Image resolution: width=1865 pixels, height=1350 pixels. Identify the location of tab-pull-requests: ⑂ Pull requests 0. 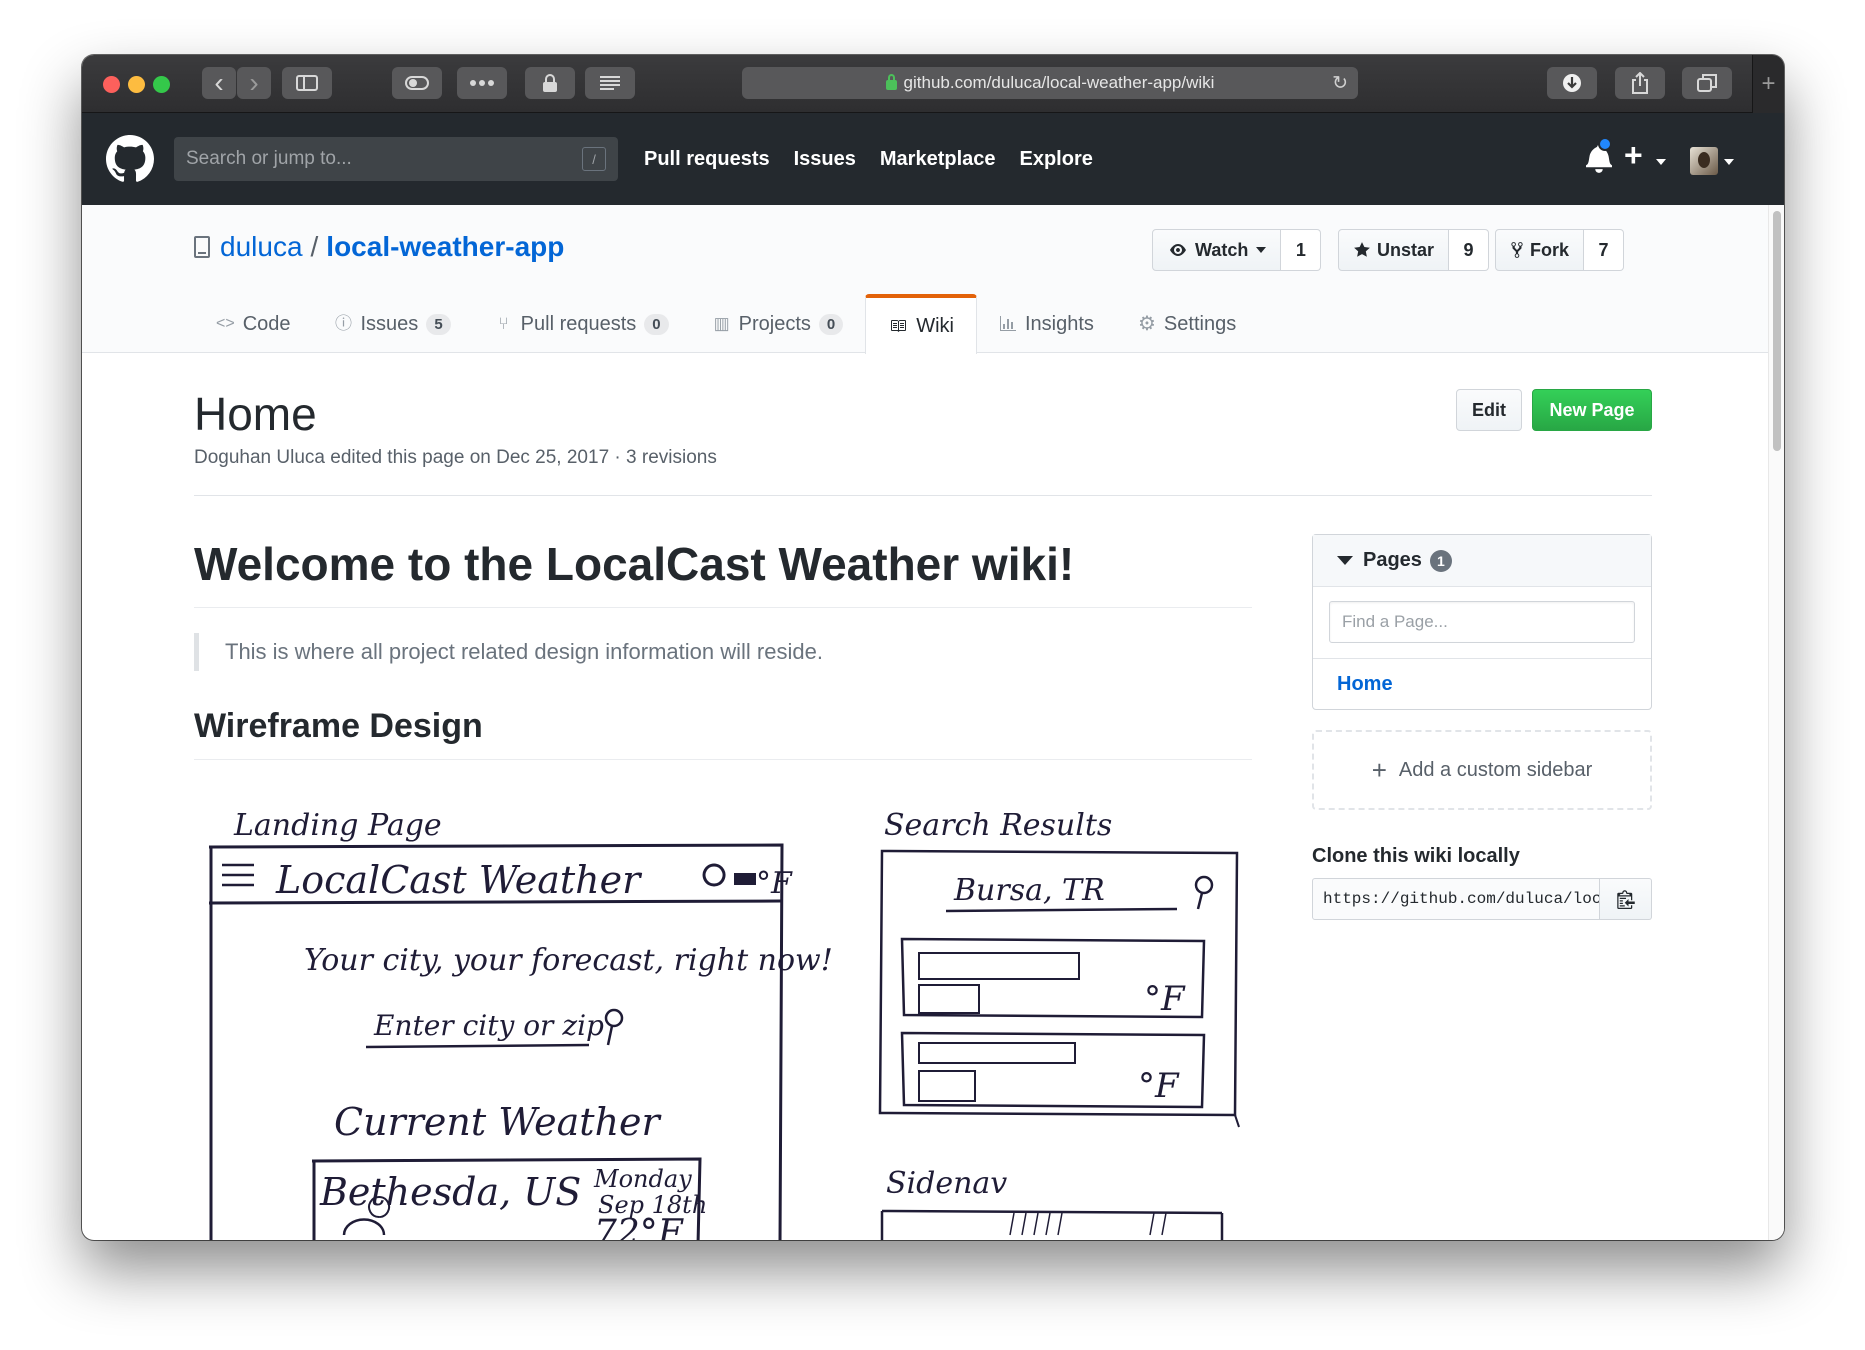
(582, 324).